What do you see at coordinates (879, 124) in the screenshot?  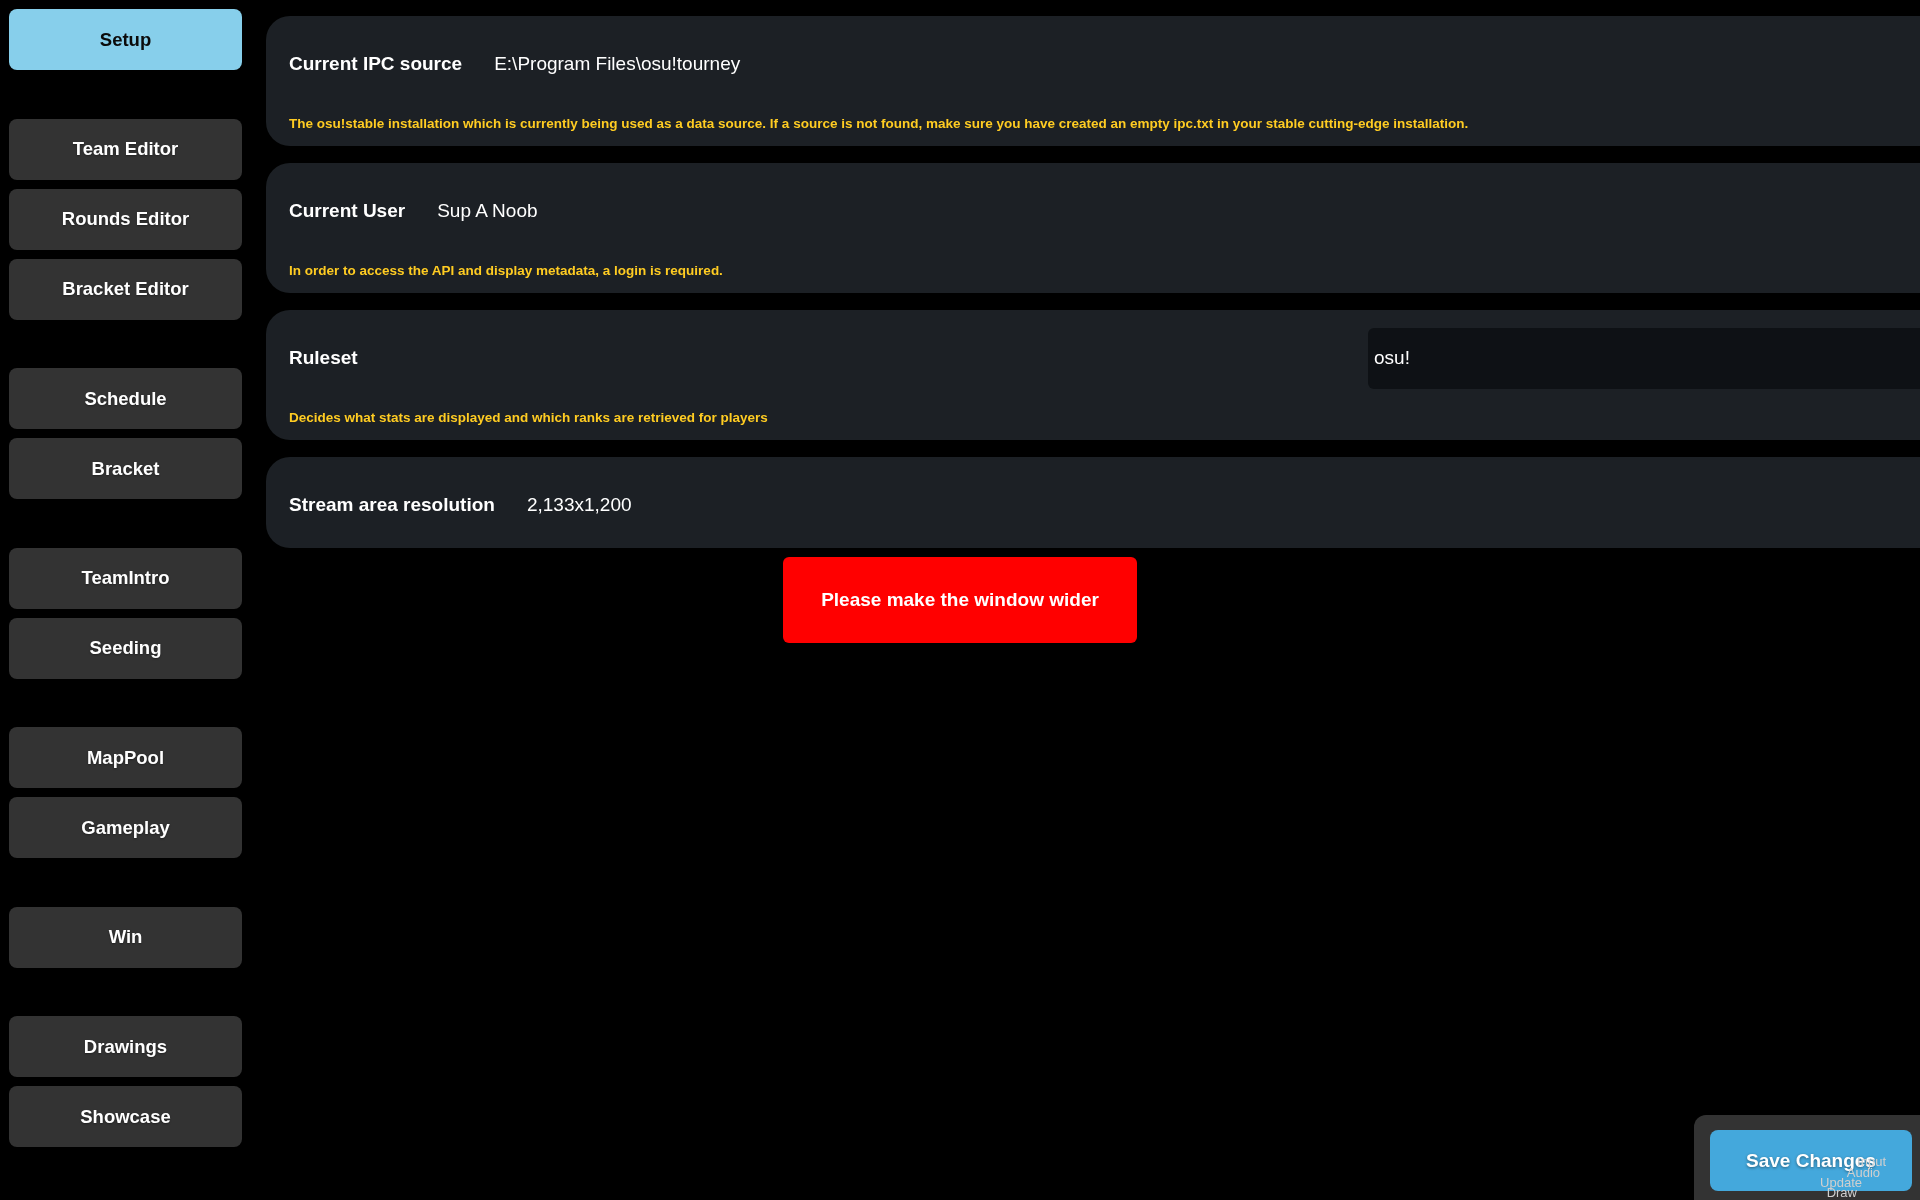 I see `setting-description: The osu!stable installation which is currently being used as a data source. If a source is not found, make sure you have created an empty ipc.txt in your stable cutting-edge installation.` at bounding box center [879, 124].